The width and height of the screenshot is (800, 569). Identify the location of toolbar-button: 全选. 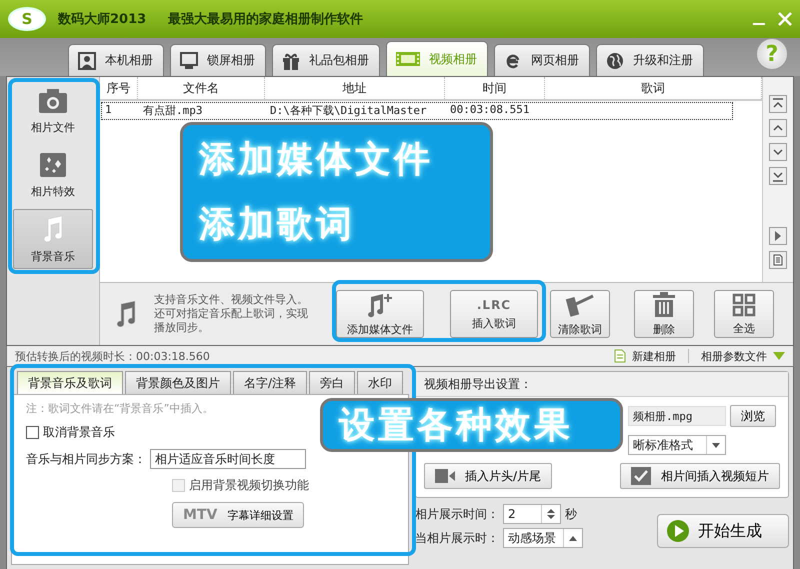
(744, 314).